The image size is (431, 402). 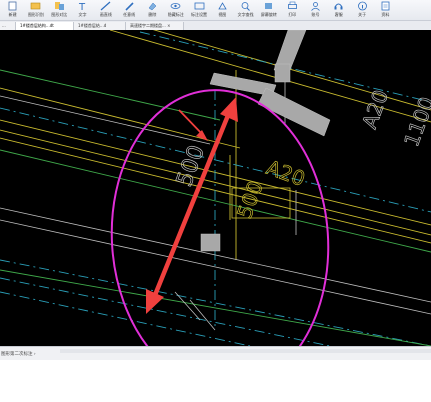 What do you see at coordinates (338, 6) in the screenshot?
I see `headset-icon` at bounding box center [338, 6].